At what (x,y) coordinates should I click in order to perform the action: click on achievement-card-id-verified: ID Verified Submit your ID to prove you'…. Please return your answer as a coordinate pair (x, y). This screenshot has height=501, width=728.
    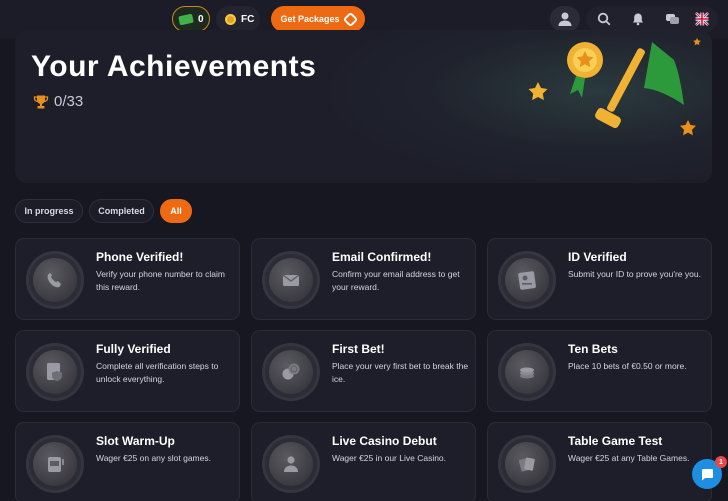
    Looking at the image, I should click on (599, 279).